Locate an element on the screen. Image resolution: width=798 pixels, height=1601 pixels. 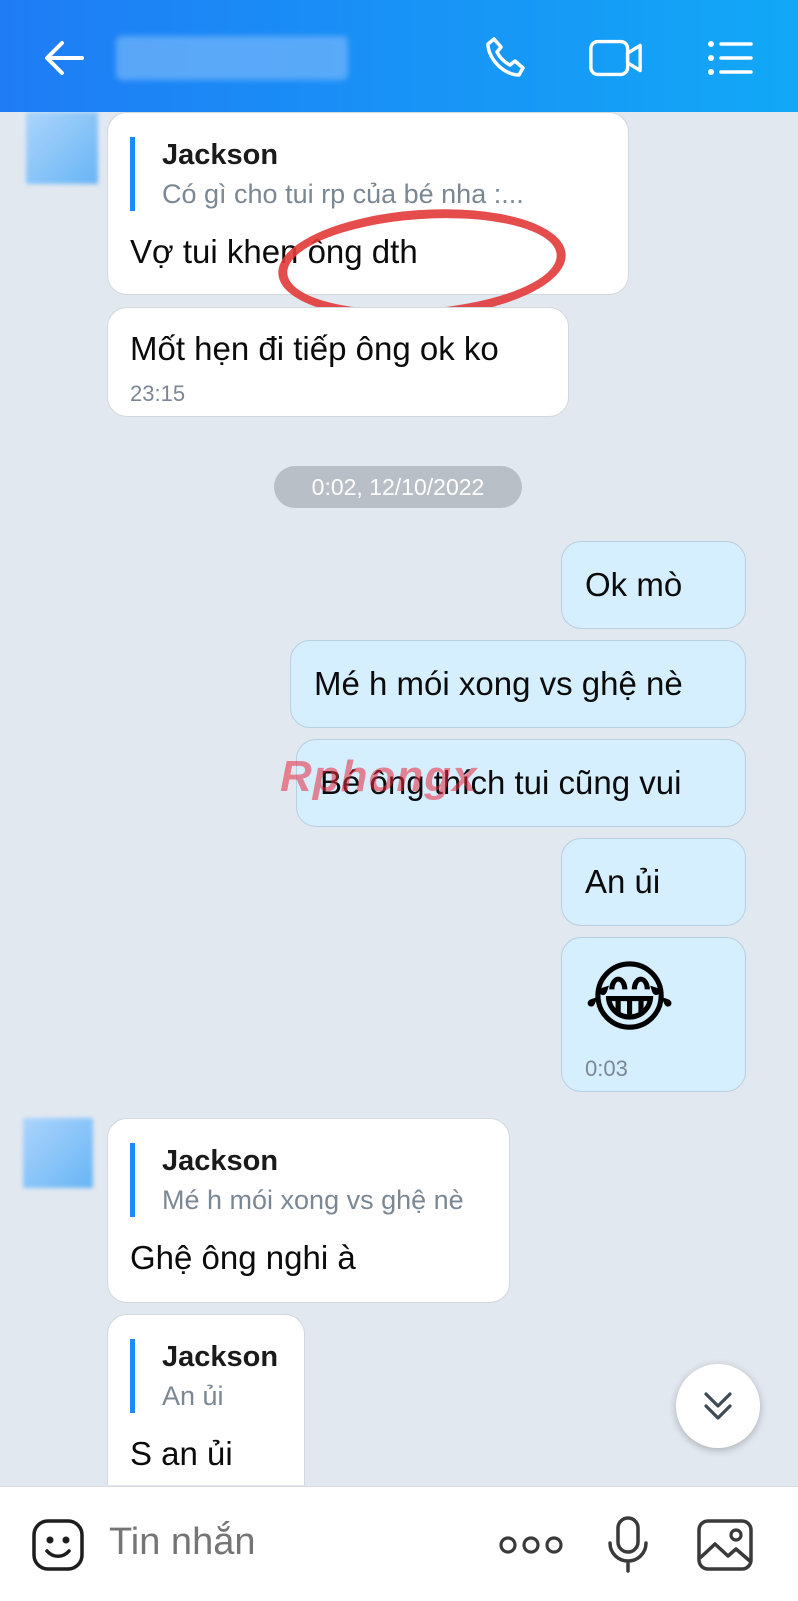
video-camera-icon is located at coordinates (615, 58).